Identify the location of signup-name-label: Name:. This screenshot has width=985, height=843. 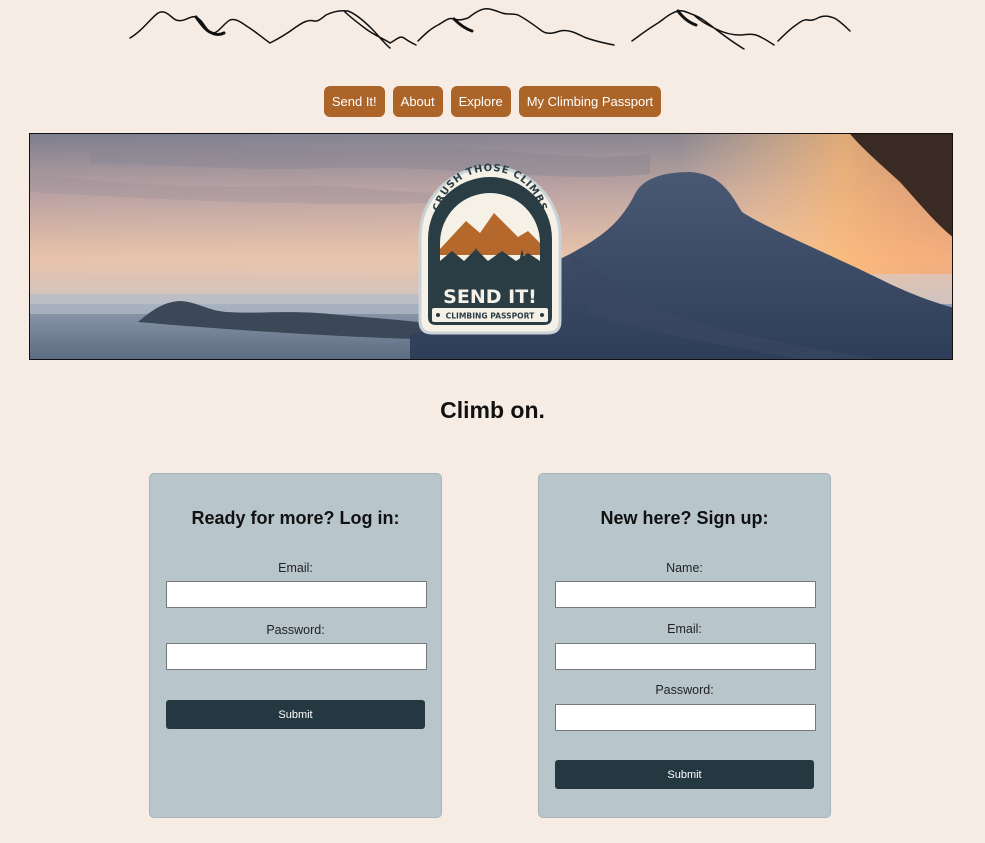
(684, 568).